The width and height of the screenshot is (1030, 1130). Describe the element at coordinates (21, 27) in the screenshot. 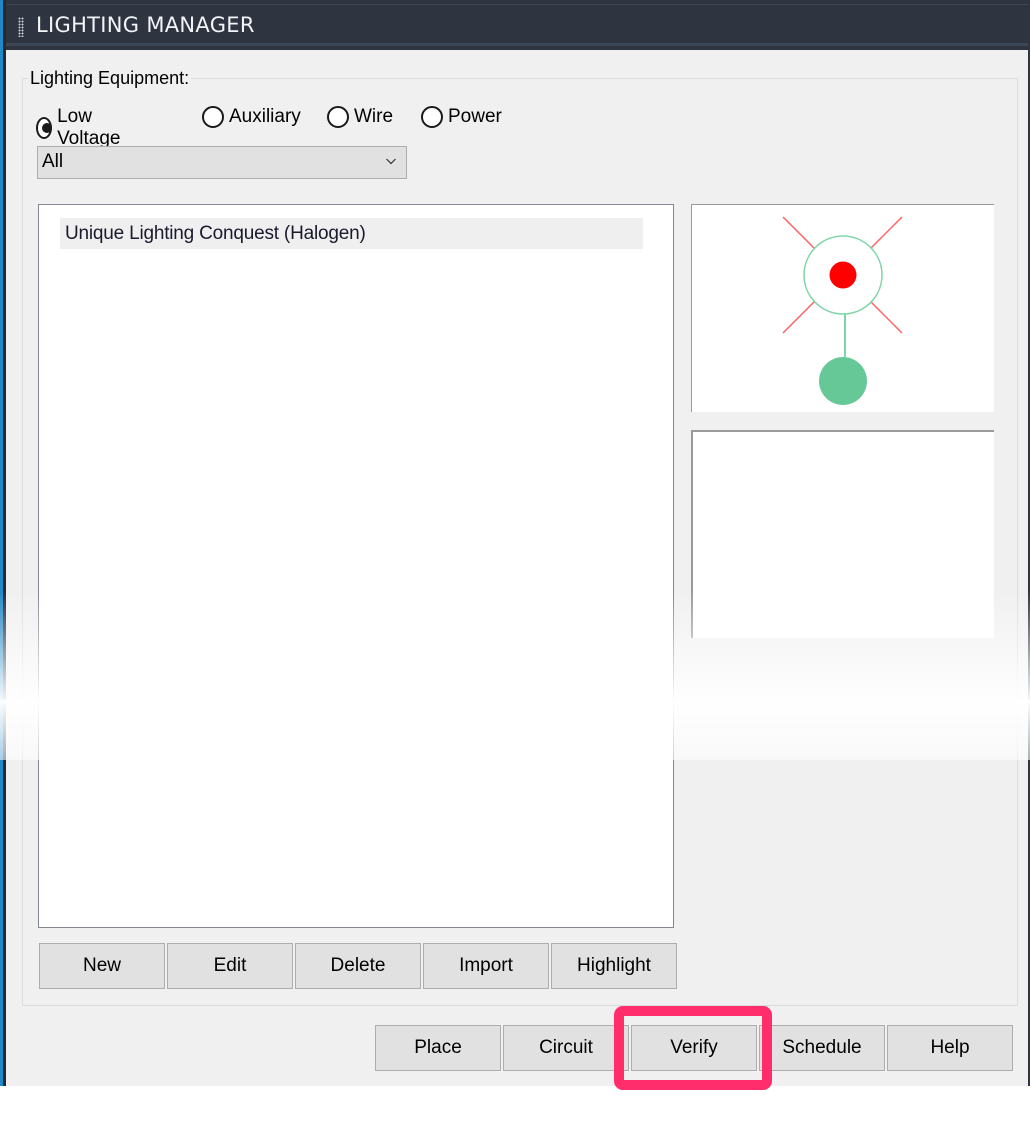

I see `drag-grip-icon` at that location.